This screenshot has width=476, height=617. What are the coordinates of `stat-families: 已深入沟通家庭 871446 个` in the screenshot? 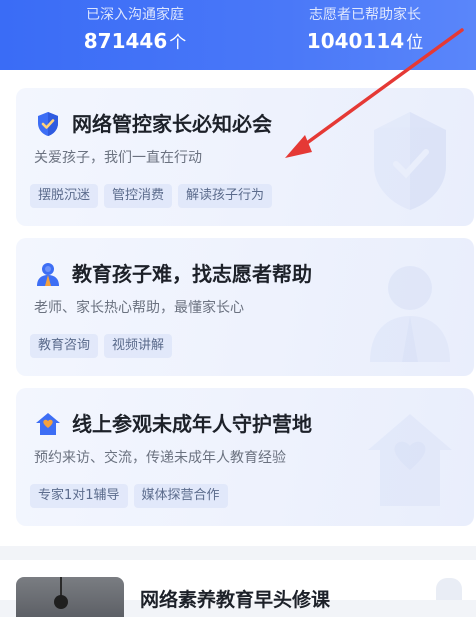 It's located at (135, 30).